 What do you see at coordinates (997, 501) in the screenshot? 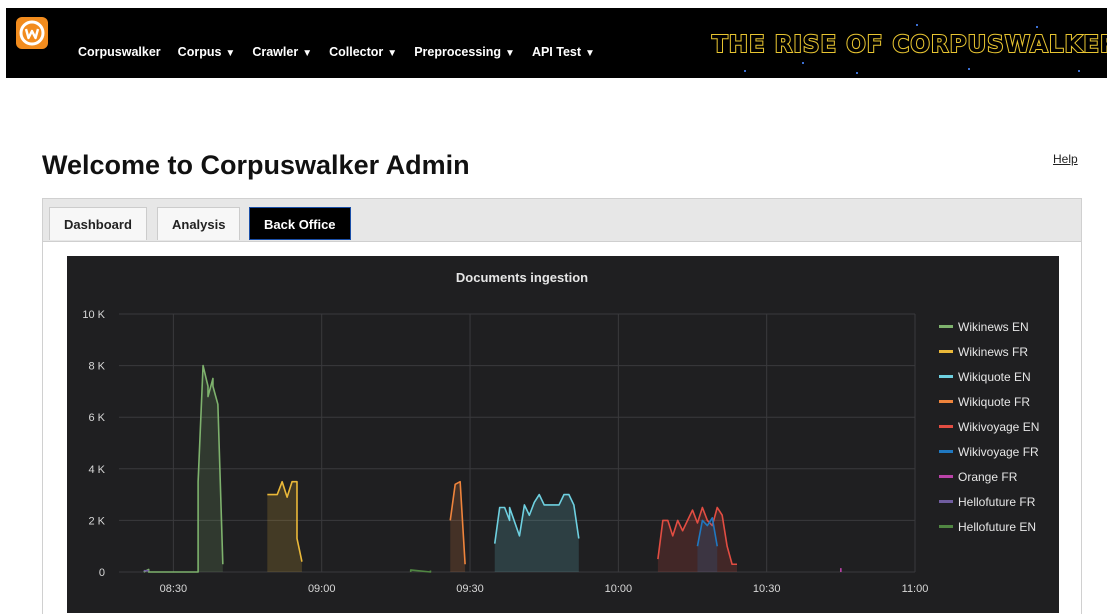
I see `legend-label: Hellofuture FR` at bounding box center [997, 501].